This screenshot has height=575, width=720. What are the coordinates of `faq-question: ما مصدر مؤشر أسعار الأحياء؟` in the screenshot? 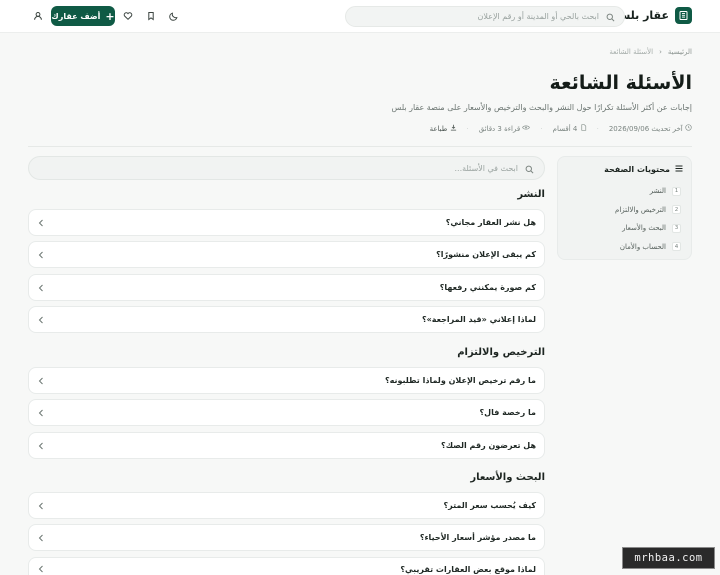 It's located at (286, 537).